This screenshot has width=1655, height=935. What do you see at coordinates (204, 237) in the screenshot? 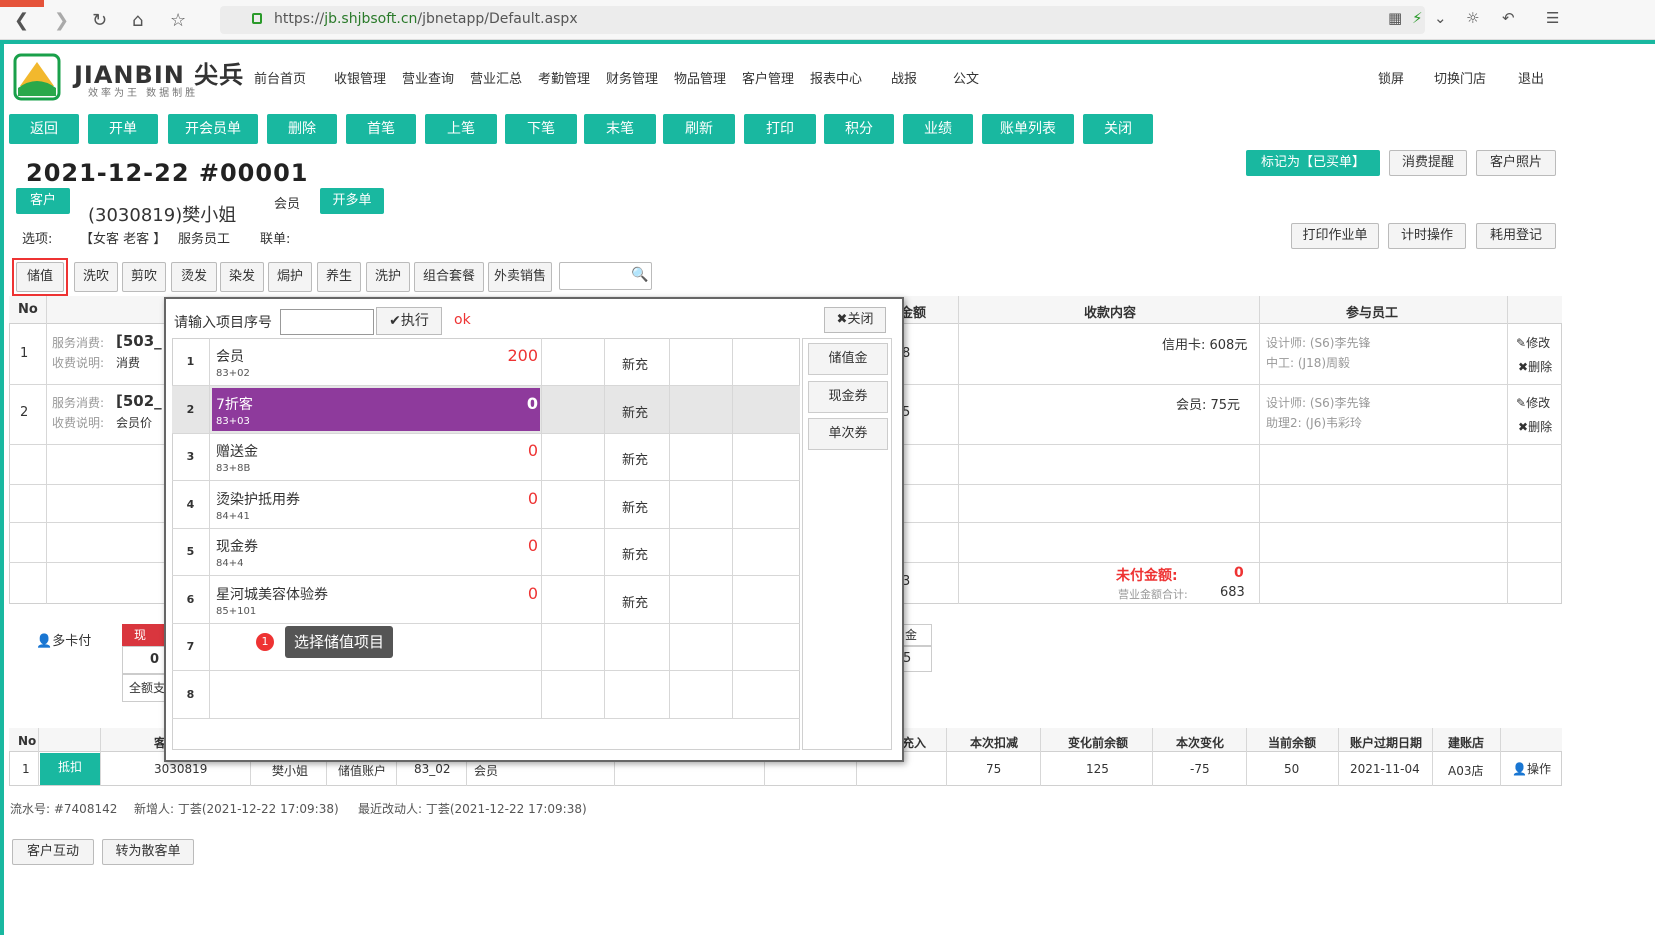
I see `service-staff-link: 服务员工` at bounding box center [204, 237].